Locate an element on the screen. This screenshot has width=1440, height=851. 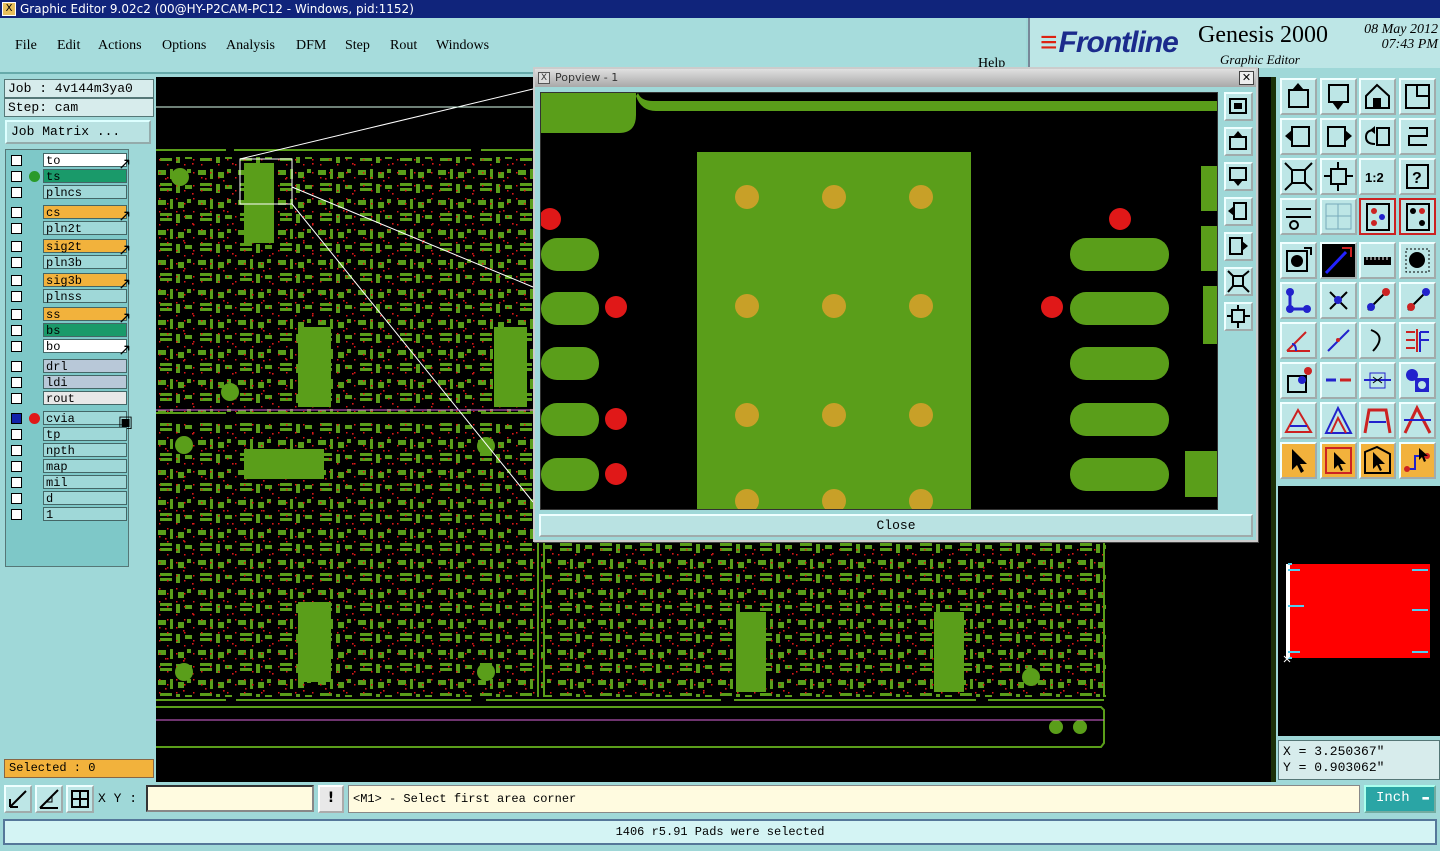
layer-row-bs: bs is located at coordinates (67, 330).